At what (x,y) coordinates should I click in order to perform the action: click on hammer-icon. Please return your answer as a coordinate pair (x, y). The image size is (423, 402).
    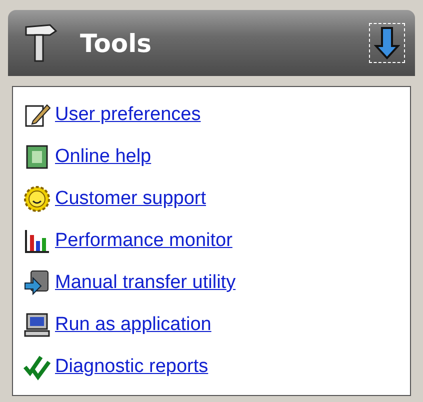
    Looking at the image, I should click on (41, 43).